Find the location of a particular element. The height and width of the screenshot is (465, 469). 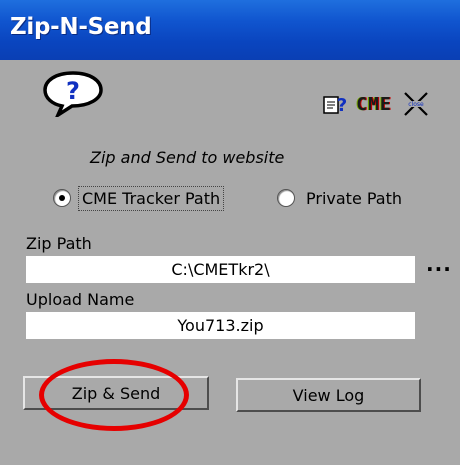

question-bubble-icon: ? is located at coordinates (73, 94).